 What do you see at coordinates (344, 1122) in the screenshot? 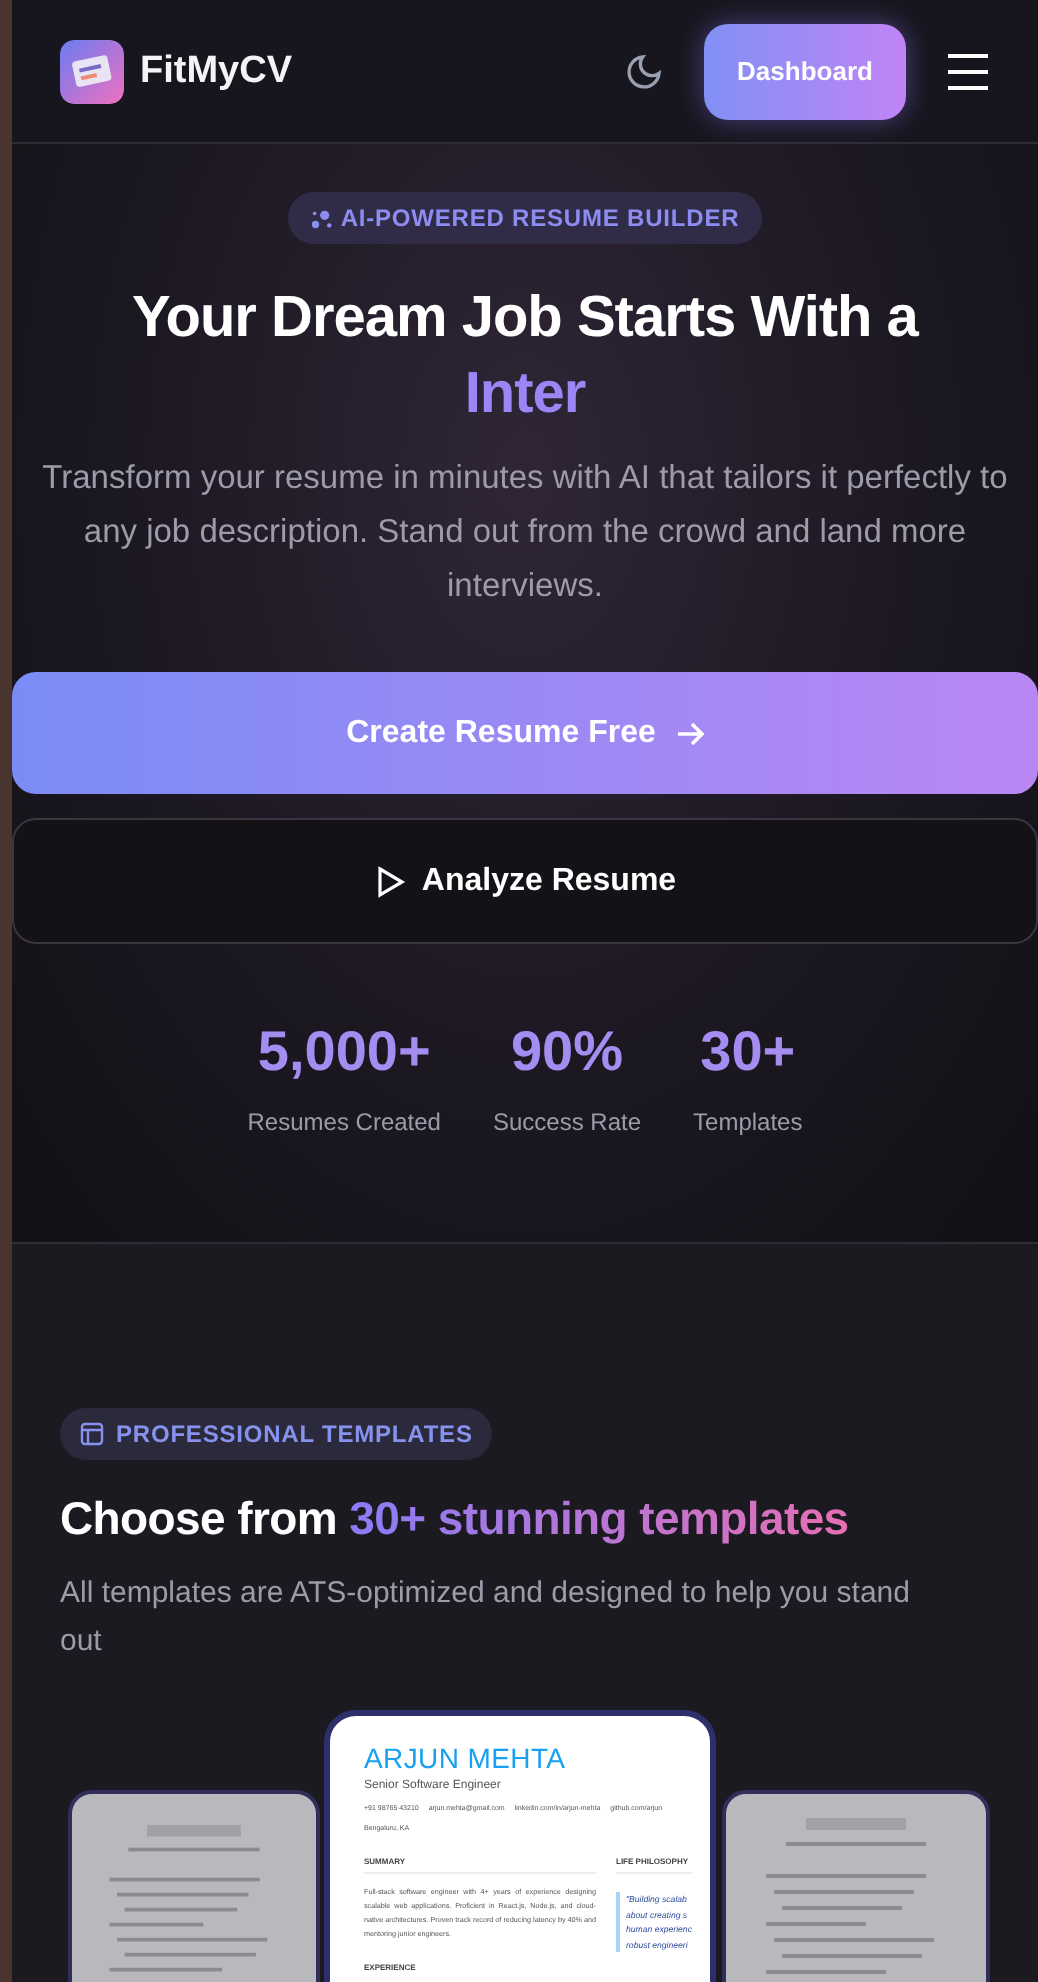
I see `stat-label: Resumes Created` at bounding box center [344, 1122].